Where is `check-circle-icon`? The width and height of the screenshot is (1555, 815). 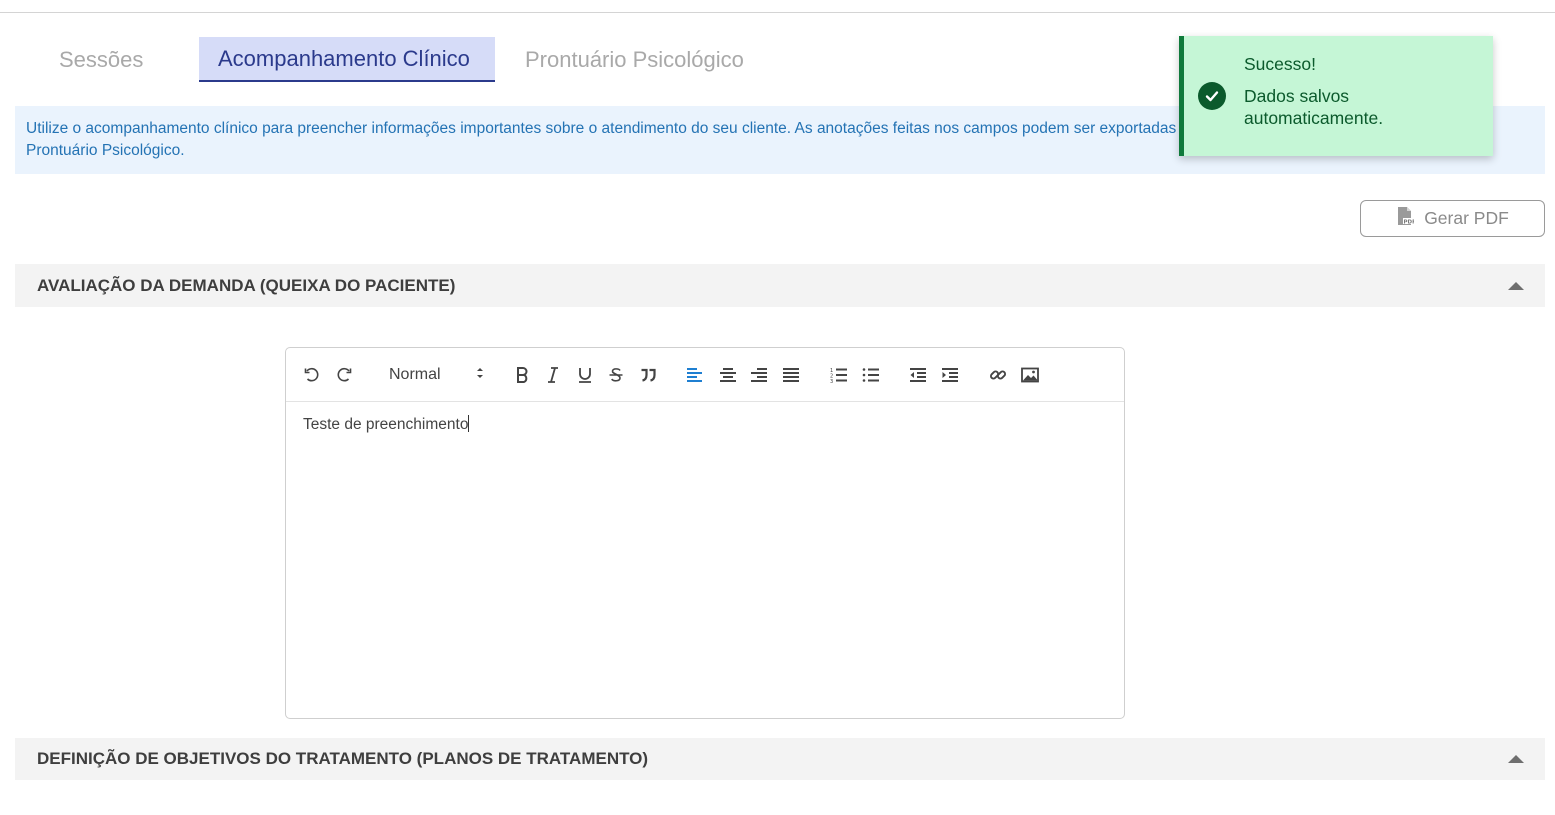 check-circle-icon is located at coordinates (1212, 96).